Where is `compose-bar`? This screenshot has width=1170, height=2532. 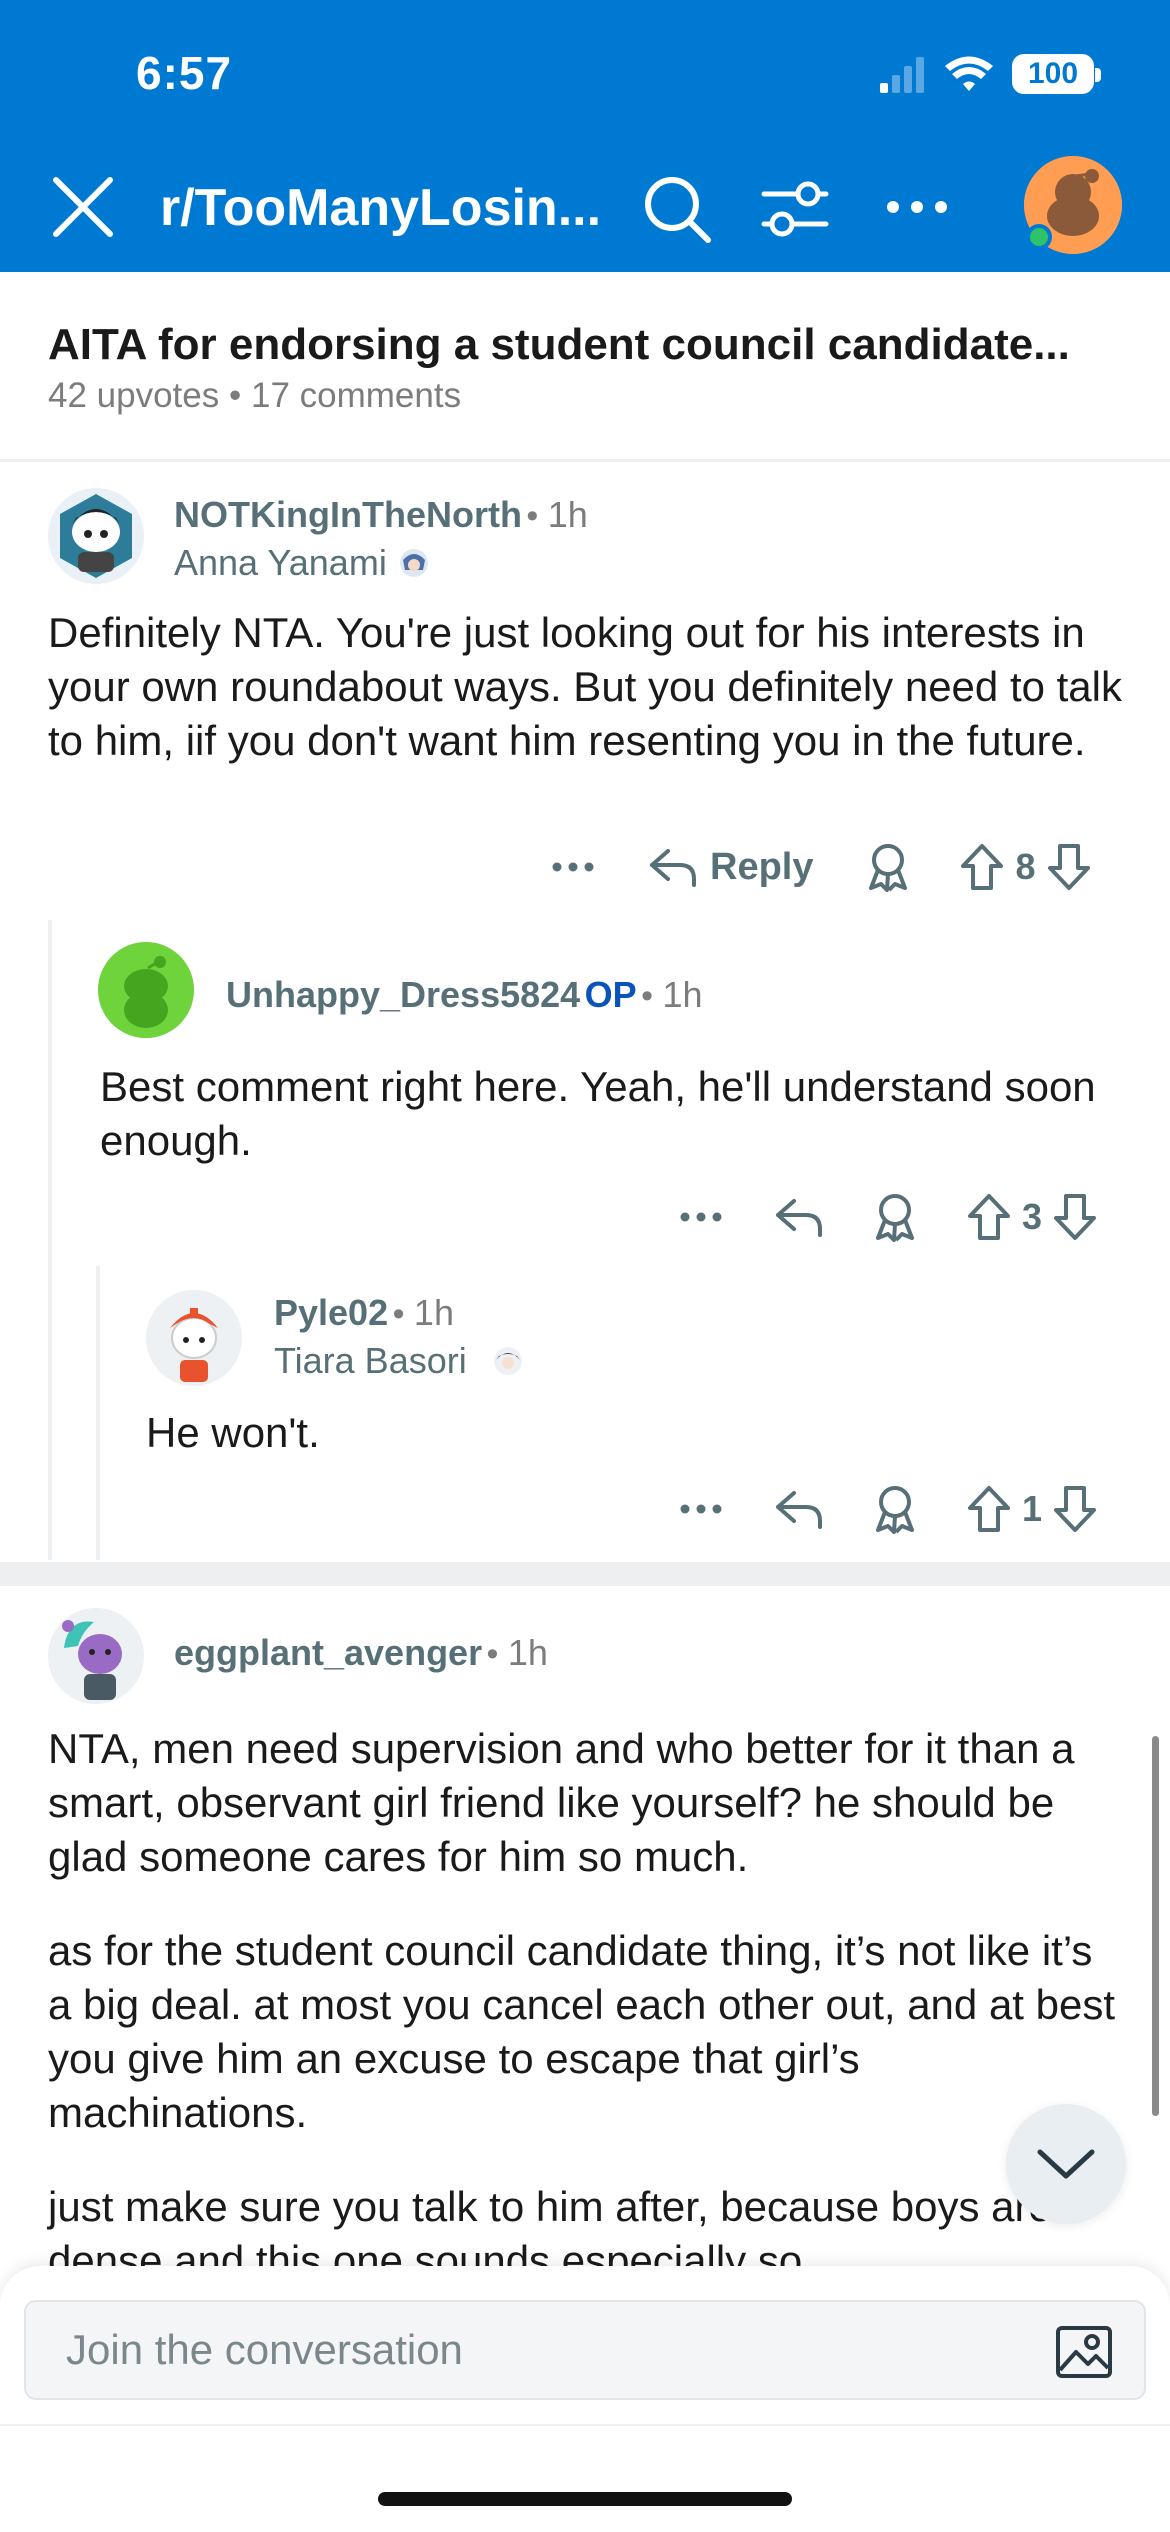 compose-bar is located at coordinates (585, 2399).